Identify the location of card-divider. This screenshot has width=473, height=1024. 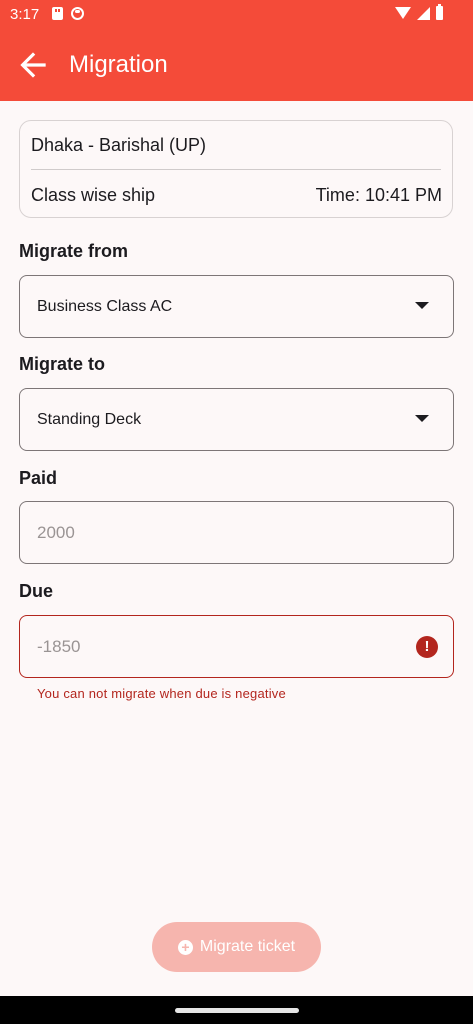
(236, 169).